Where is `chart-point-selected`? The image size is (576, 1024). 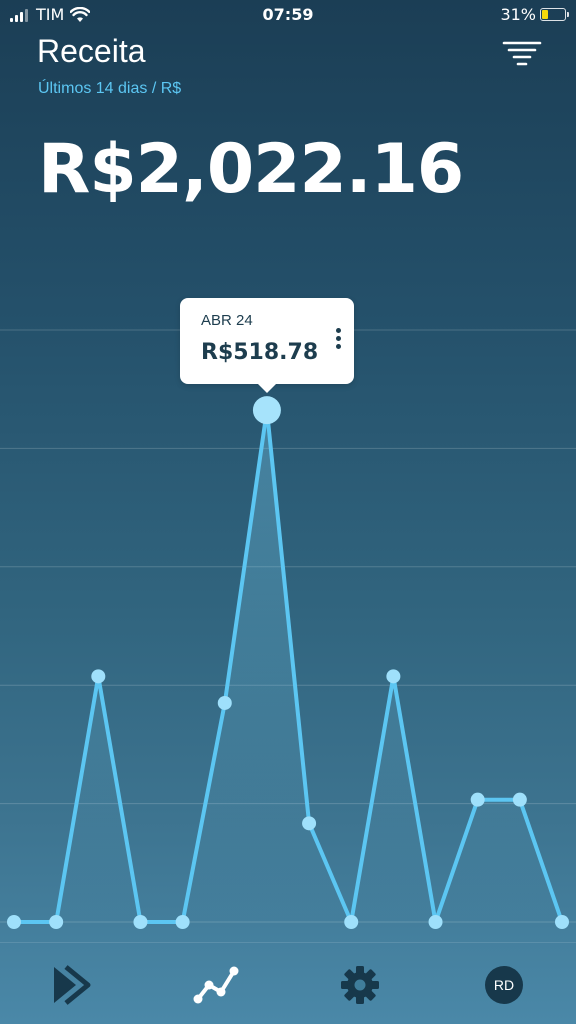 chart-point-selected is located at coordinates (266, 410).